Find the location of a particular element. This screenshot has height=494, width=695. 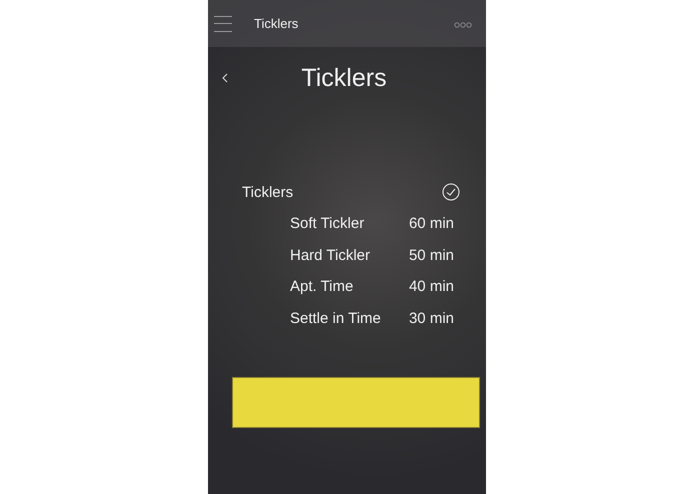

row-value: 50 min is located at coordinates (431, 255).